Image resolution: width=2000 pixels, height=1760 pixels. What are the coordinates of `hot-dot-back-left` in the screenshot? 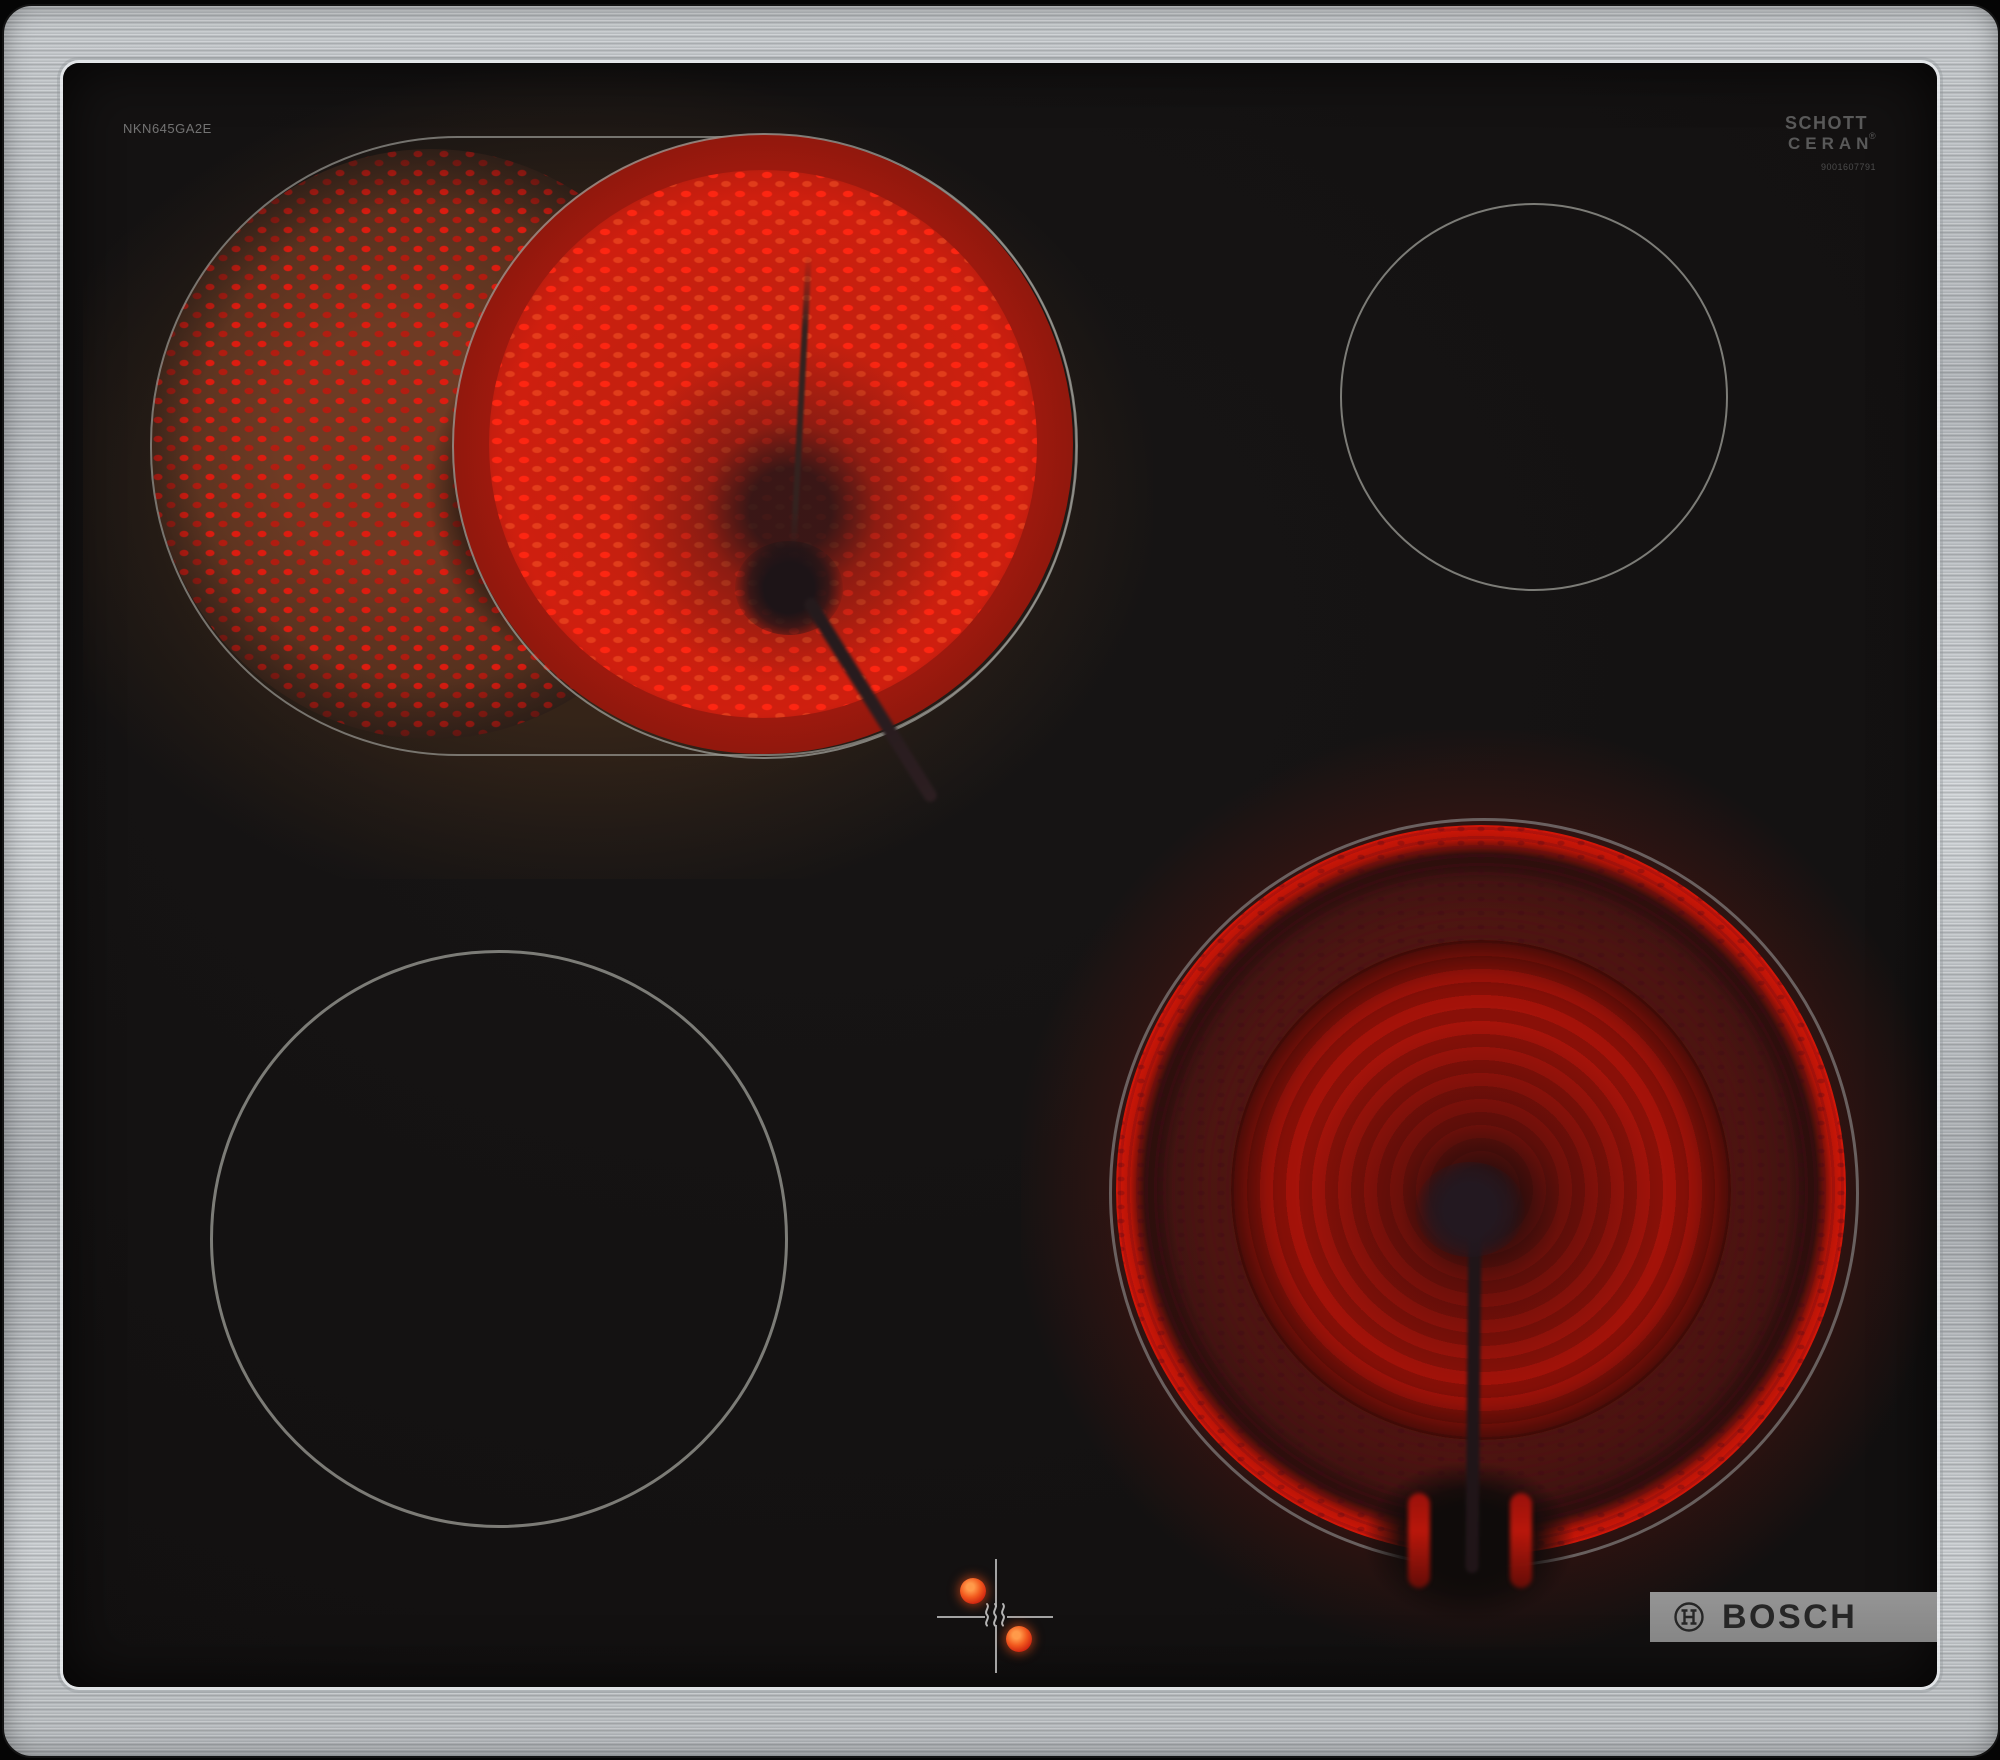 It's located at (973, 1591).